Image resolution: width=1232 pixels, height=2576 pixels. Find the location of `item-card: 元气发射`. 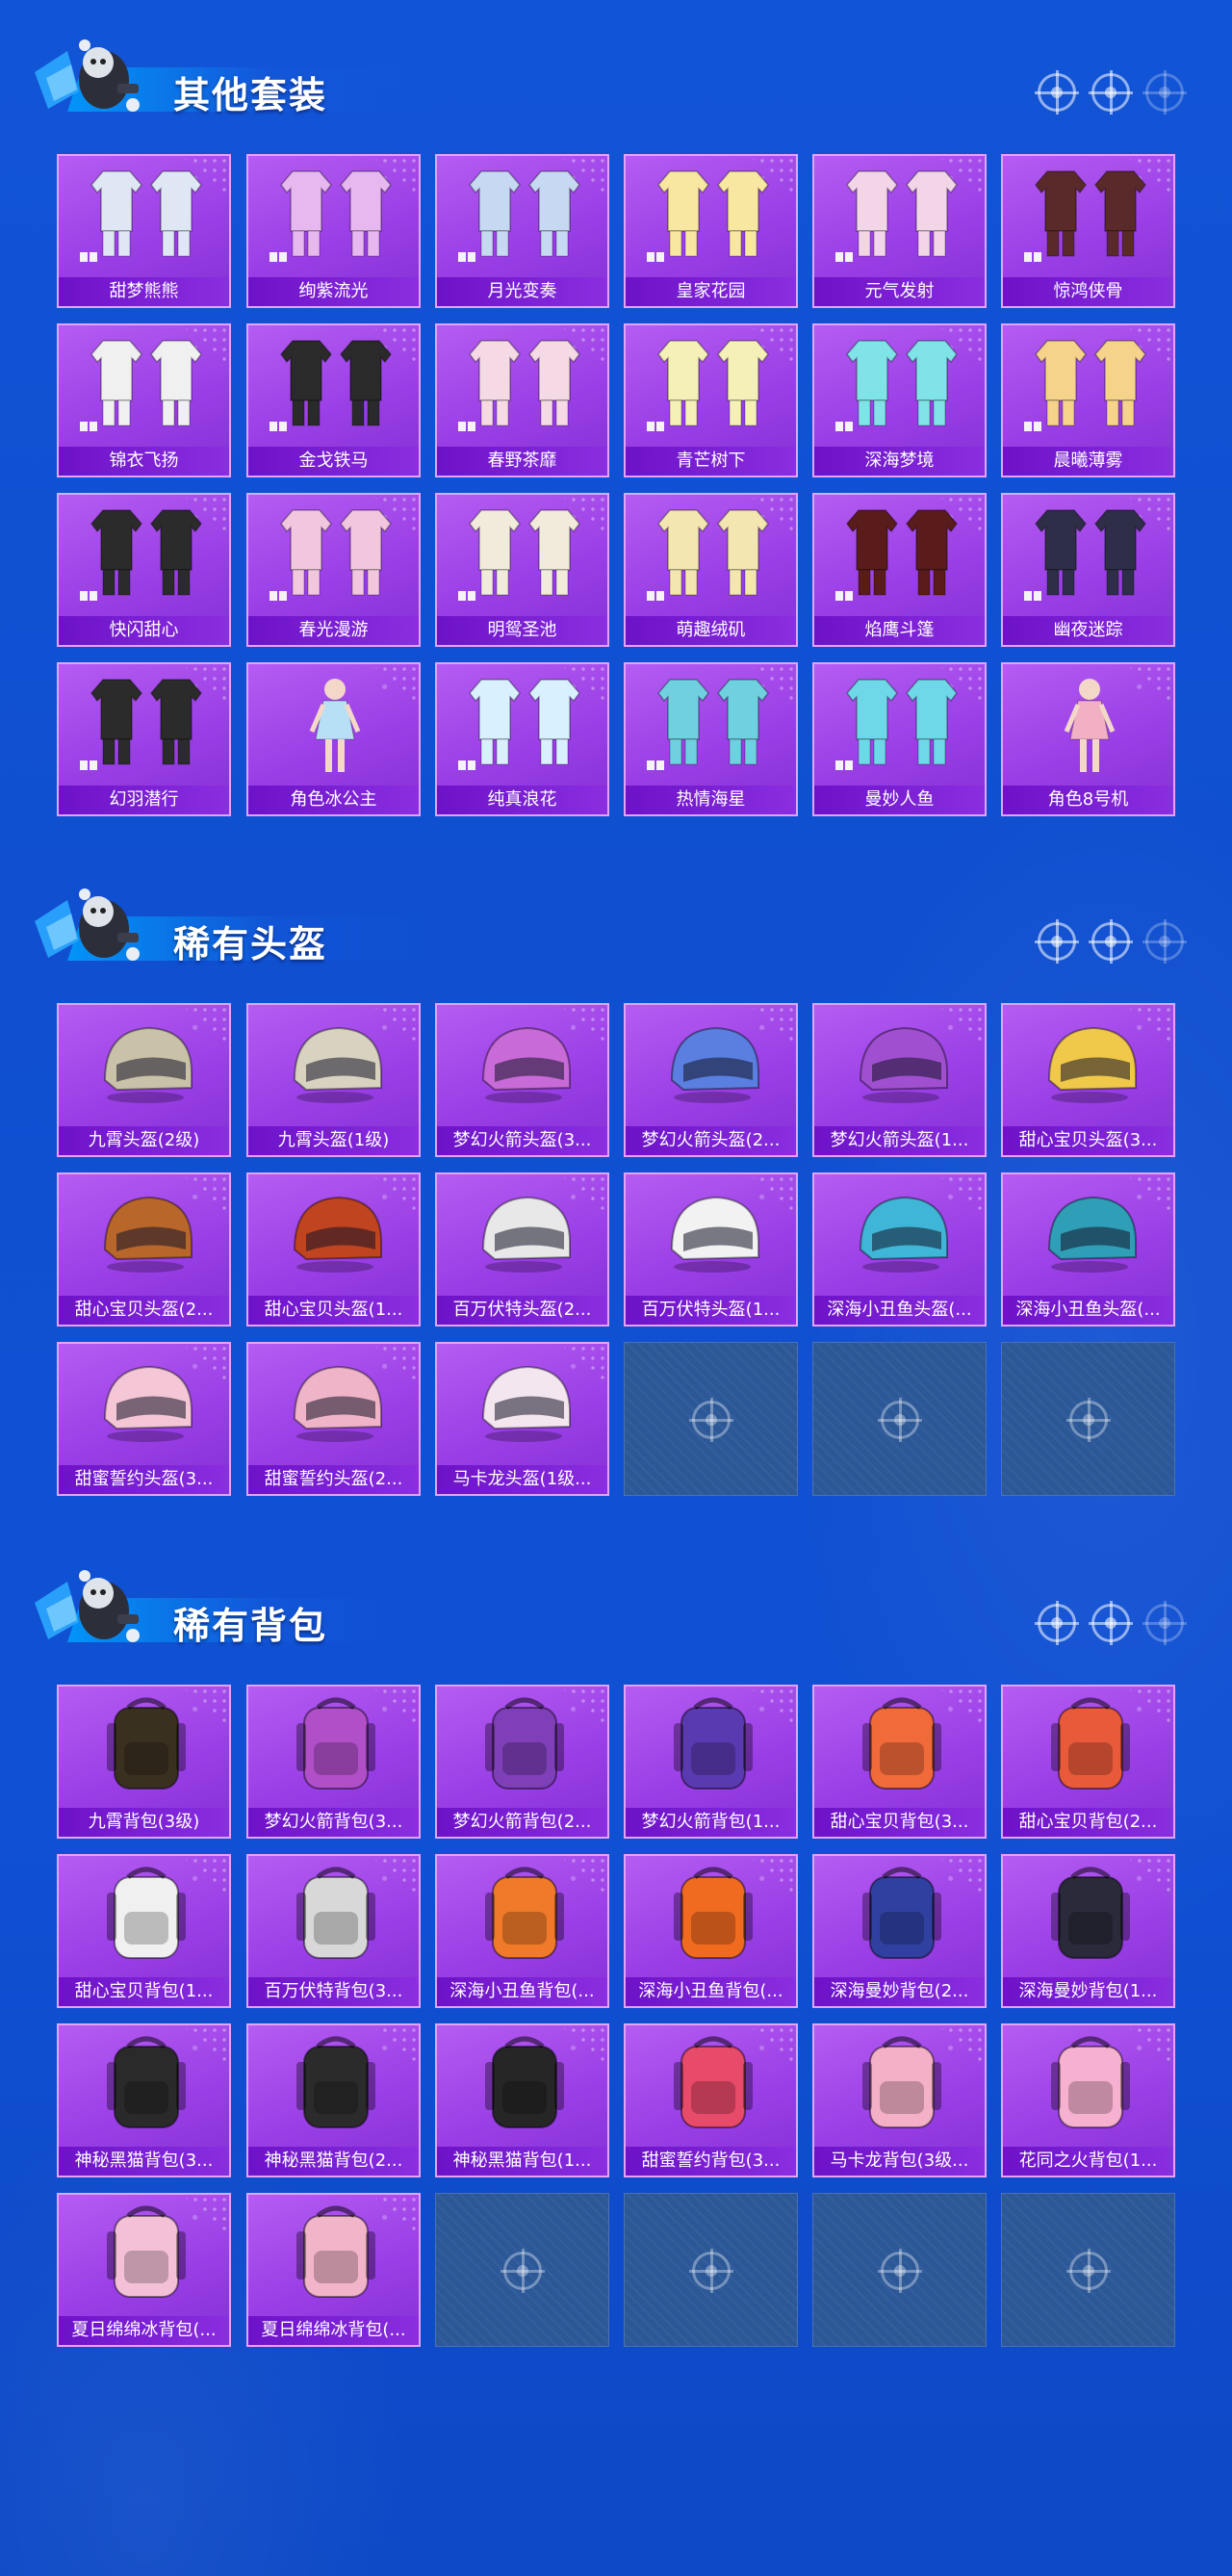

item-card: 元气发射 is located at coordinates (899, 231).